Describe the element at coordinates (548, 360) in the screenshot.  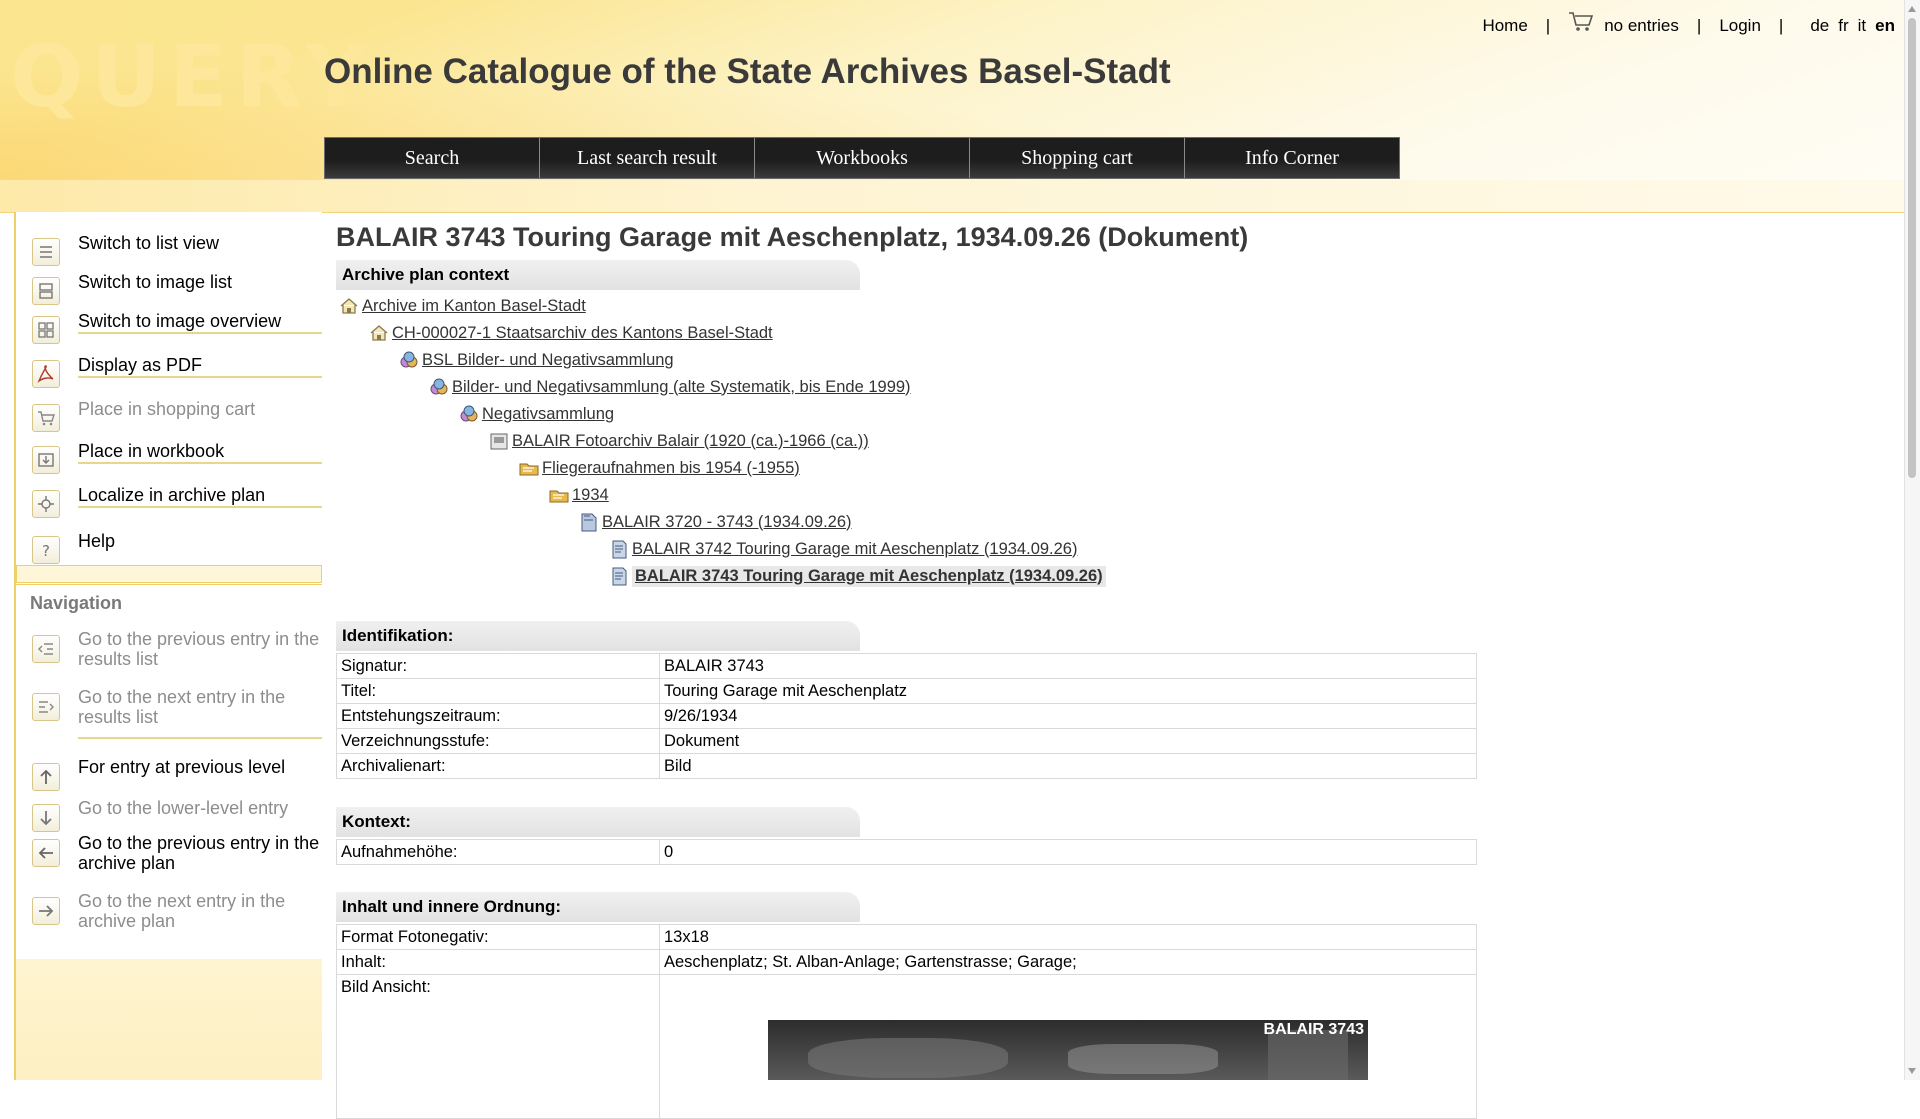
I see `tree-link: BSL Bilder- und Negativsammlung` at that location.